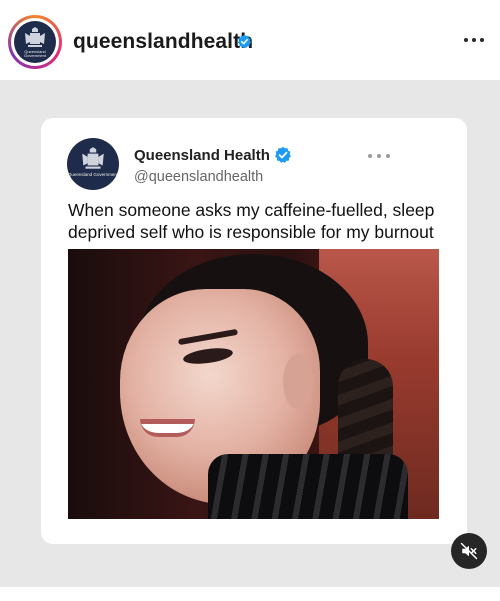  I want to click on tweet-handle: @queenslandhealth, so click(199, 177).